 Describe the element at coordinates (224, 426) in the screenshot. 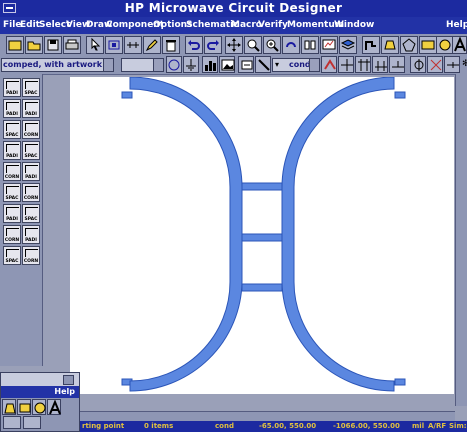

I see `status-layer: cond` at that location.